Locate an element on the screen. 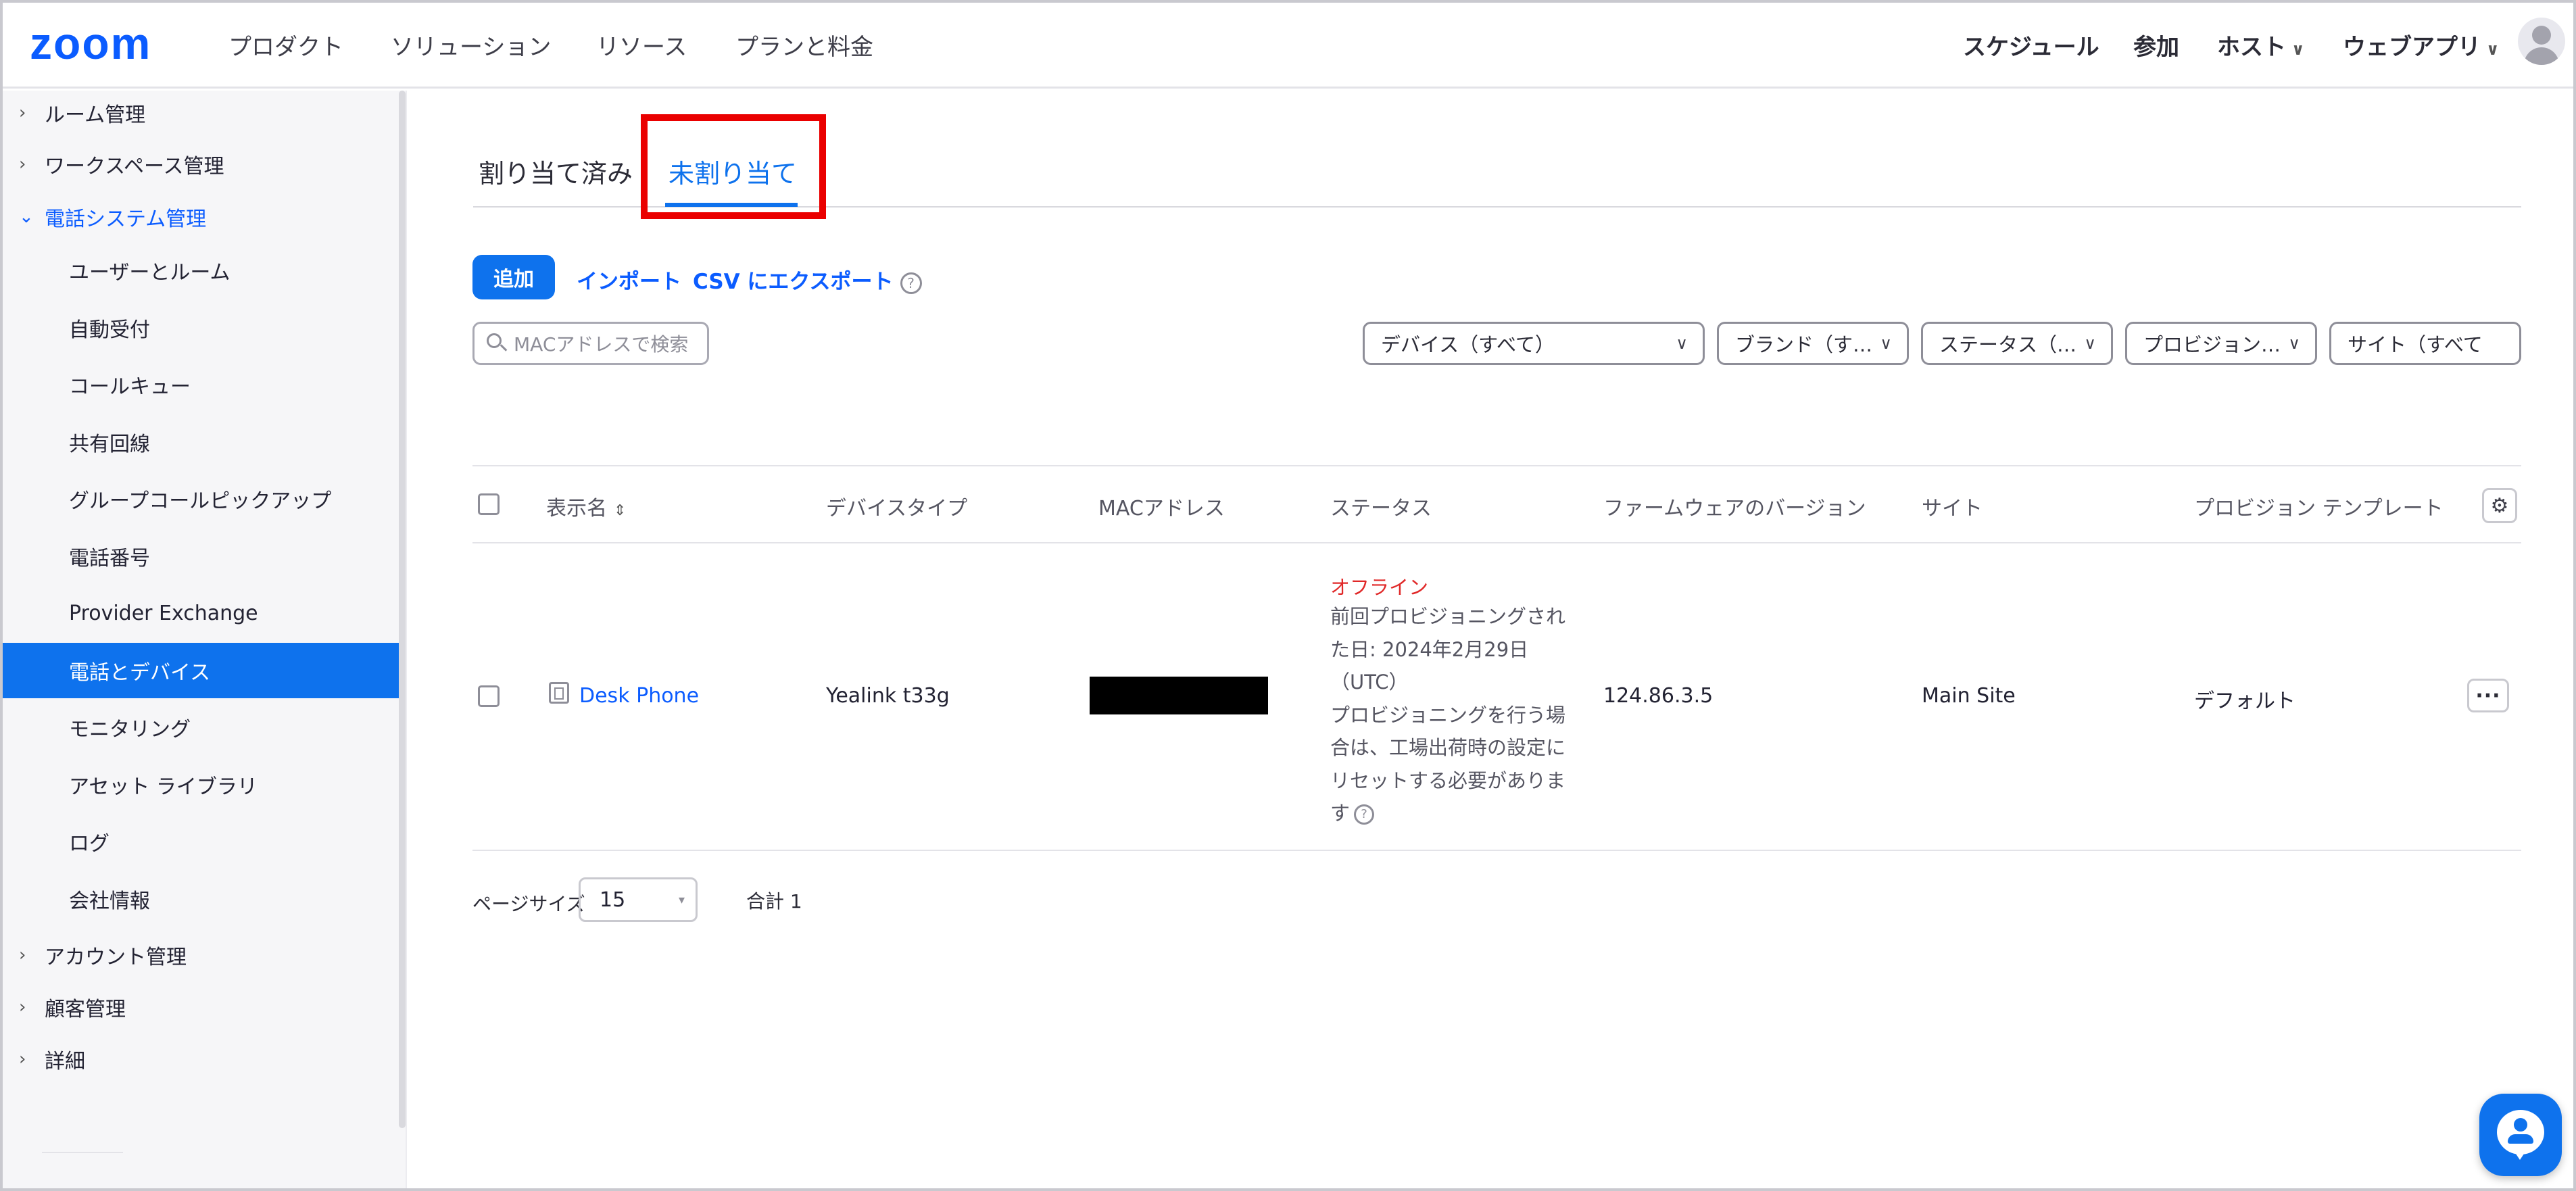 The image size is (2576, 1191). total-count: 合計 1 is located at coordinates (774, 901).